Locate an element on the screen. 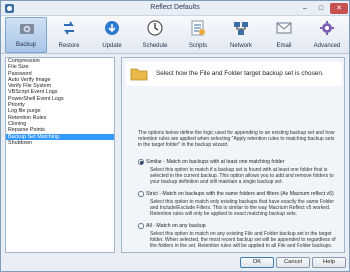 The width and height of the screenshot is (350, 272). toolbar-advanced: Advanced is located at coordinates (327, 35).